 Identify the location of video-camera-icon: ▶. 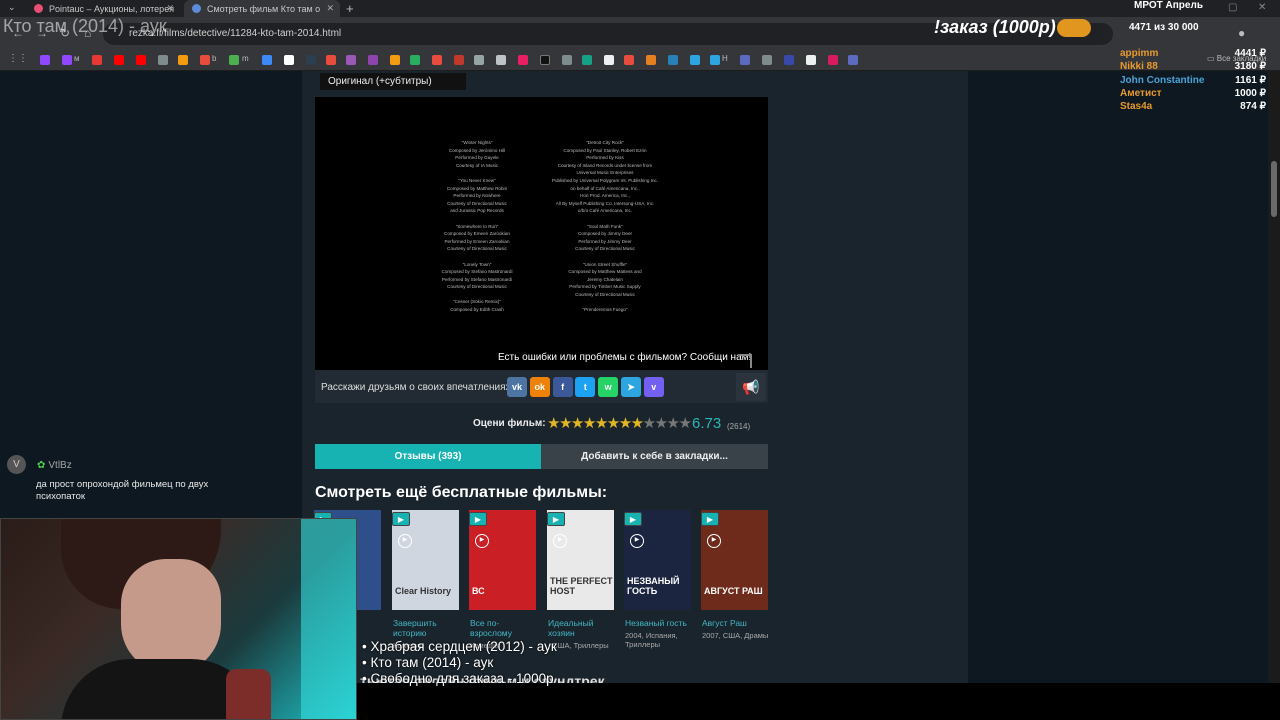
(633, 519).